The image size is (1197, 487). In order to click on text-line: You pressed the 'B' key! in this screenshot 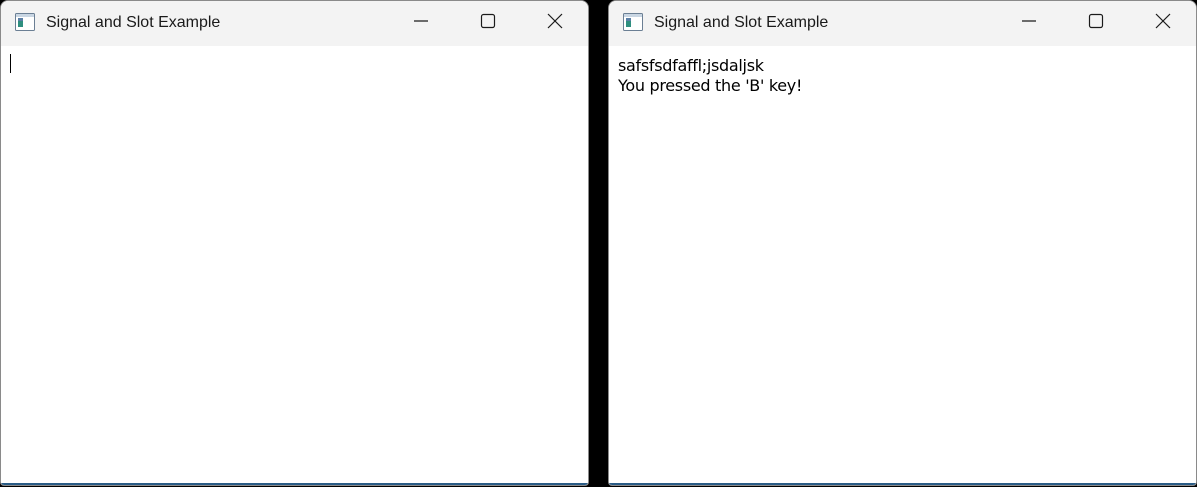, I will do `click(710, 85)`.